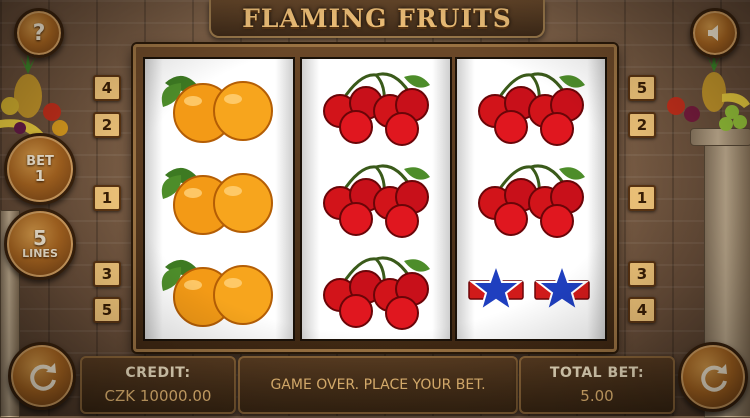 This screenshot has width=750, height=418. Describe the element at coordinates (529, 287) in the screenshot. I see `star-symbol` at that location.